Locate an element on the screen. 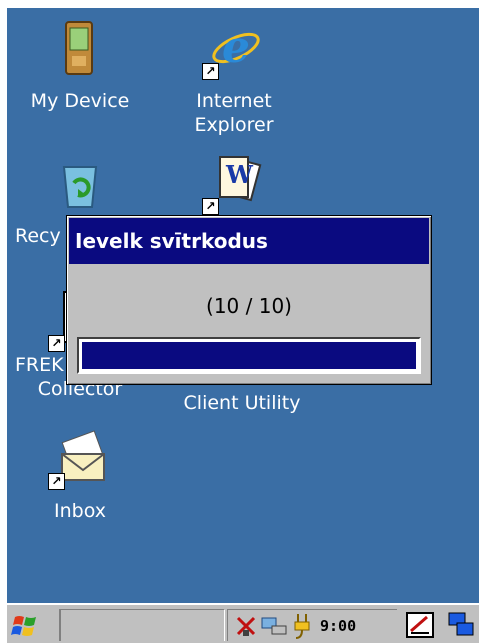 The width and height of the screenshot is (479, 643). svg-text: W is located at coordinates (239, 174).